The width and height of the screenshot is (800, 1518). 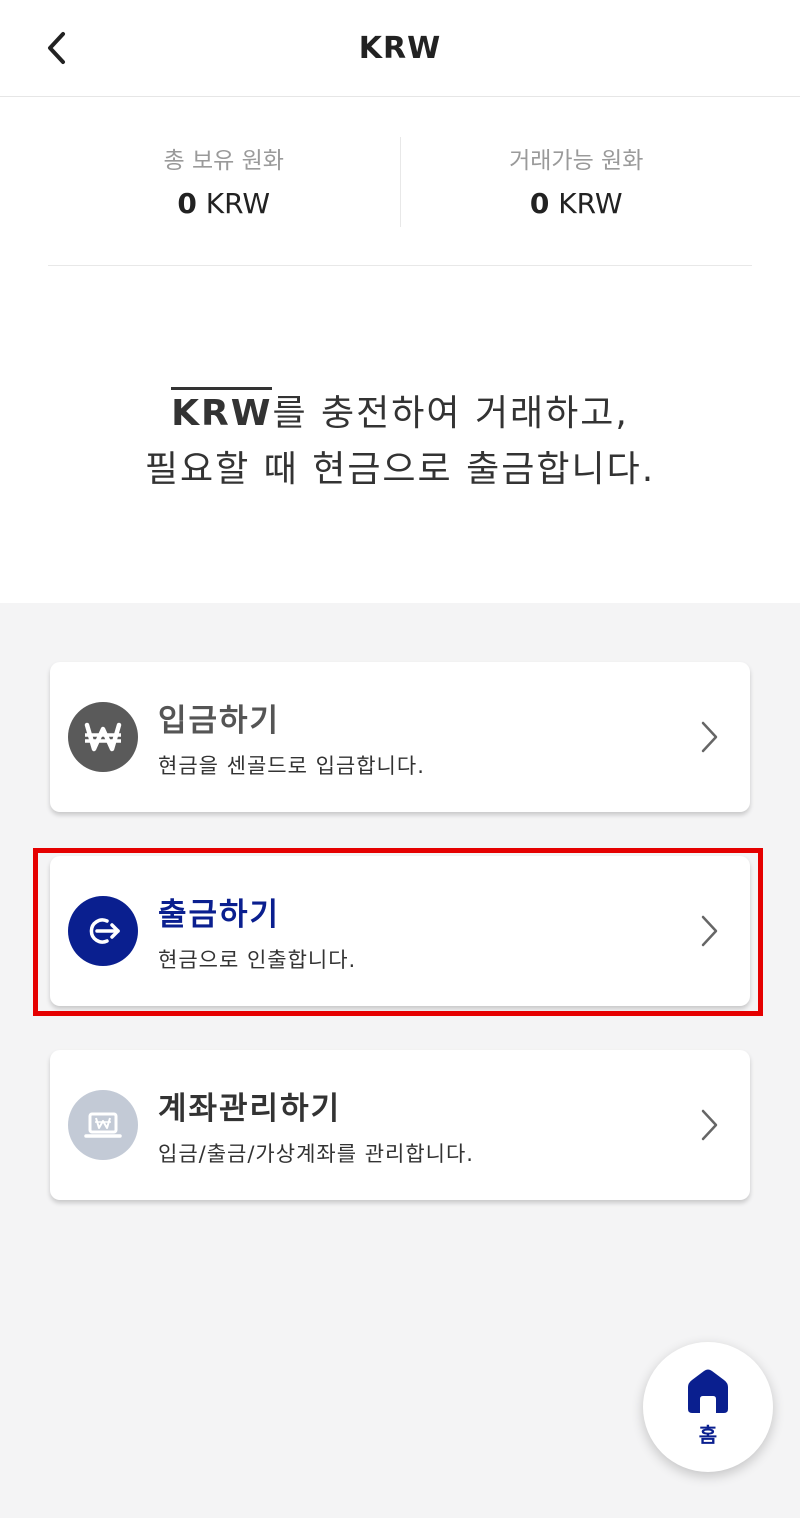 I want to click on withdraw-card: 출금하기 현금으로 인출합니다., so click(x=400, y=931).